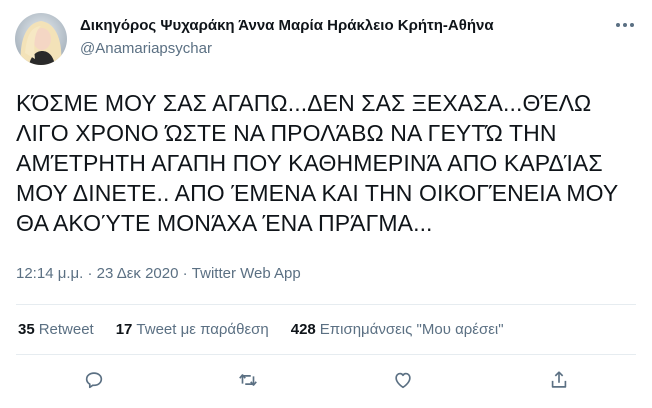 The image size is (652, 408). I want to click on tweet-date: 23 Δεκ 2020, so click(138, 273).